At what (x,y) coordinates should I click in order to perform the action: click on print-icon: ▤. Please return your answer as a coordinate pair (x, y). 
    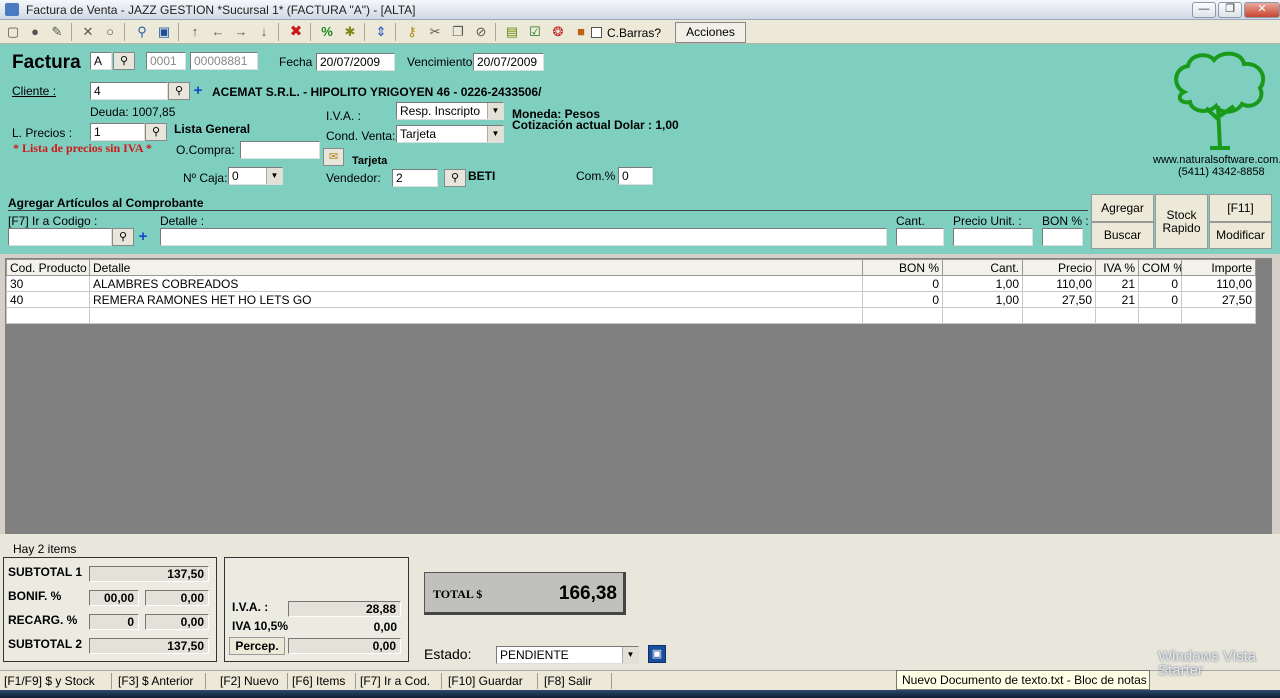
    Looking at the image, I should click on (512, 32).